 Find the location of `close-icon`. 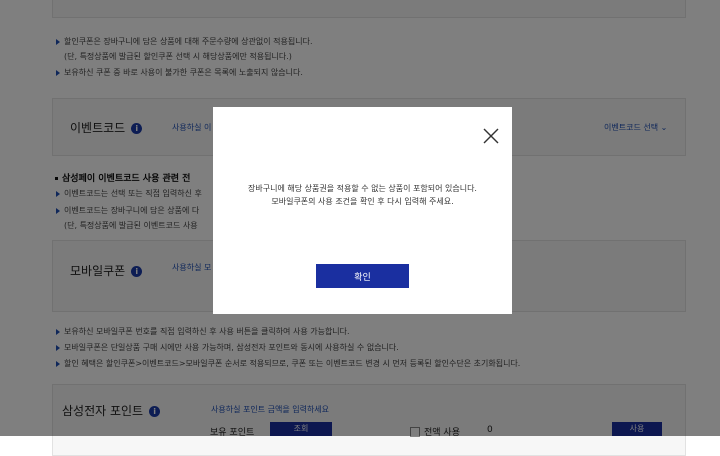

close-icon is located at coordinates (491, 136).